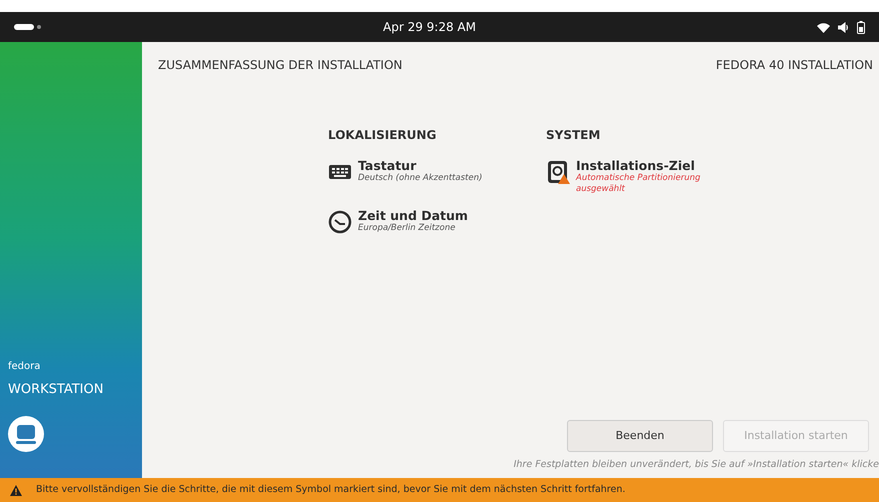  What do you see at coordinates (28, 27) in the screenshot?
I see `activities-icon` at bounding box center [28, 27].